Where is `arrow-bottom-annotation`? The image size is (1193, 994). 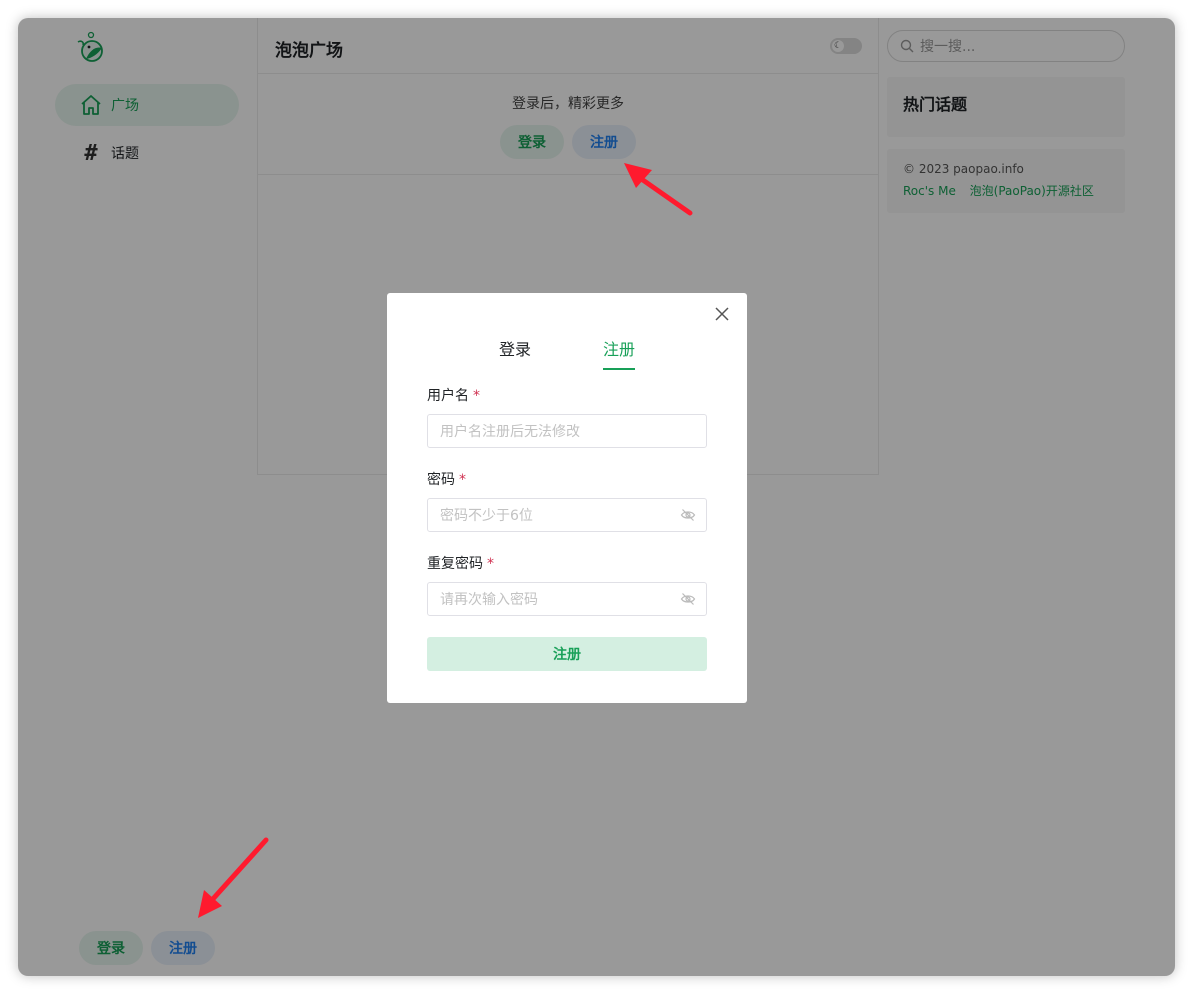
arrow-bottom-annotation is located at coordinates (233, 877).